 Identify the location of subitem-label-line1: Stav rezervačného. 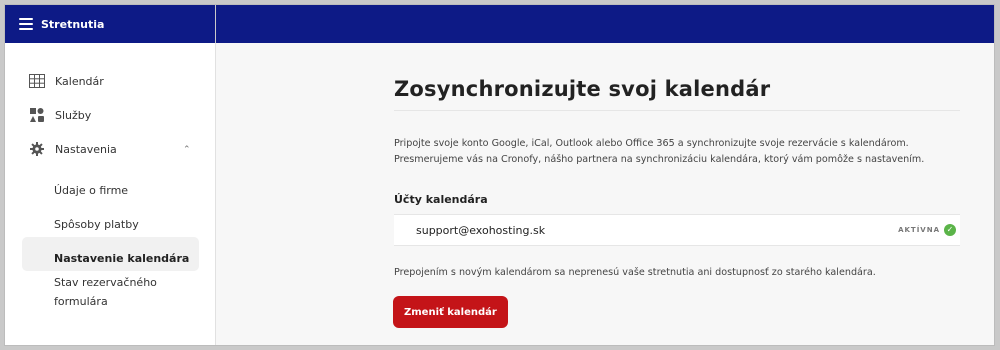
(105, 282).